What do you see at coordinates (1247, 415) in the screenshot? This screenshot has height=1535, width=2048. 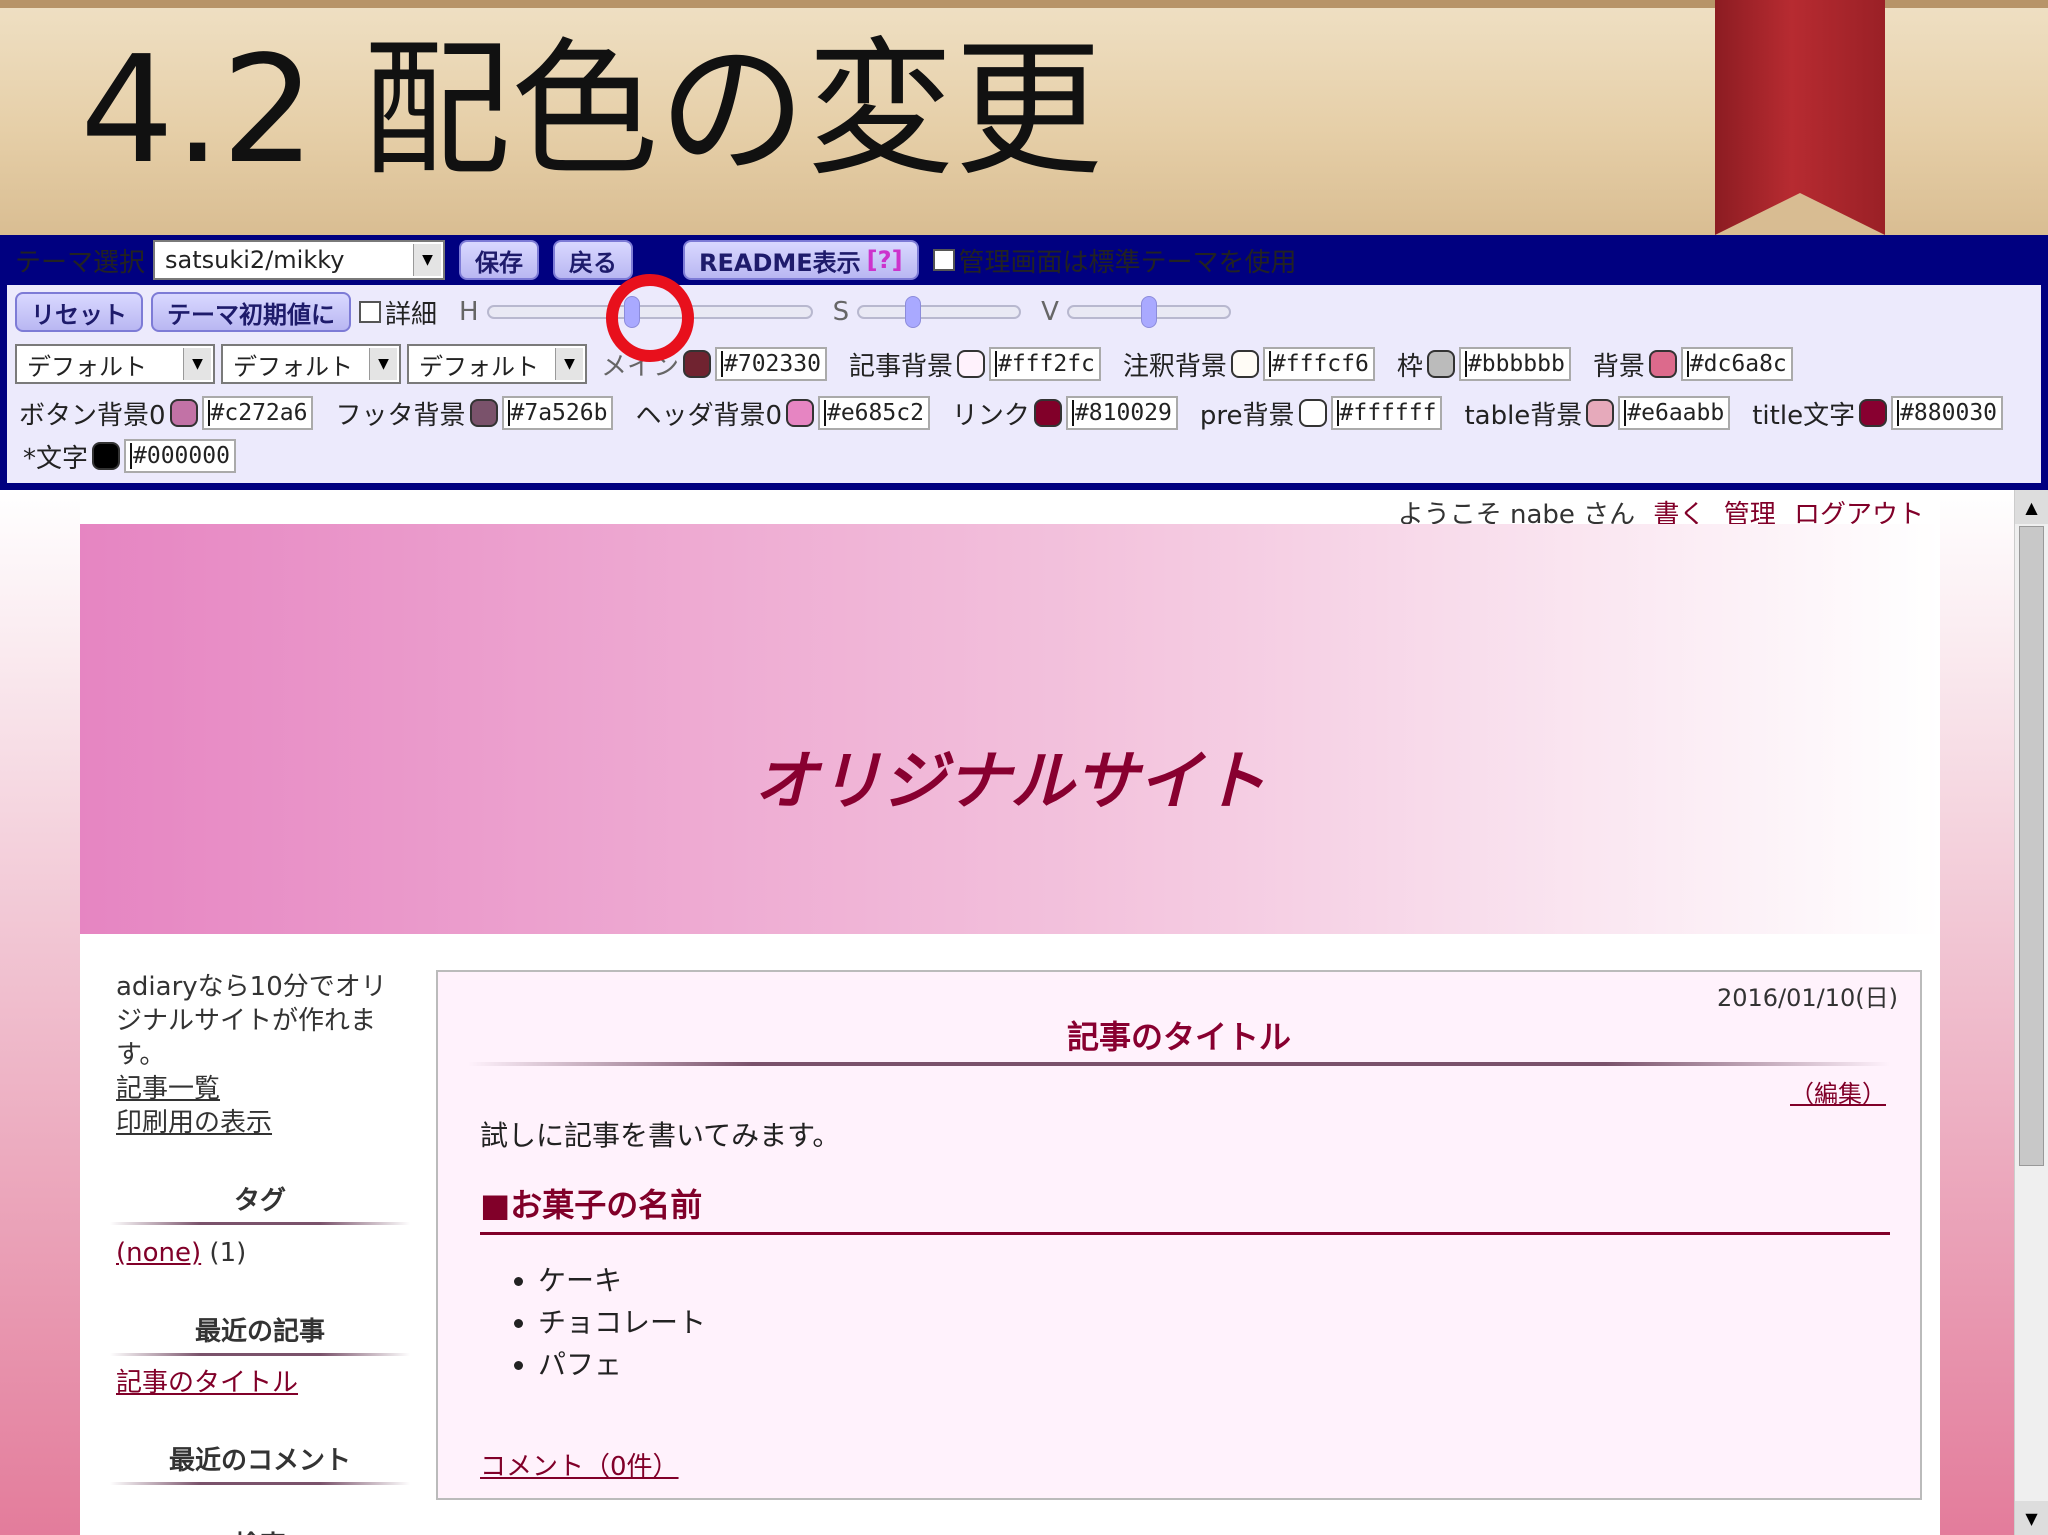 I see `color-label-pre-bg: pre背景` at bounding box center [1247, 415].